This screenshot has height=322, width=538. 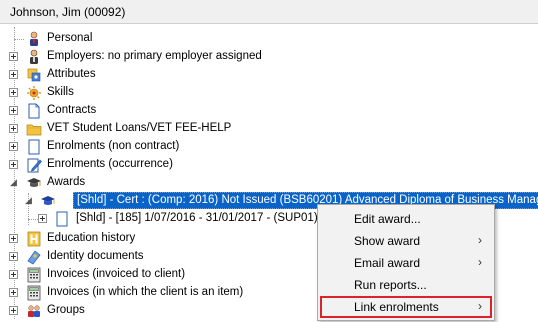 What do you see at coordinates (34, 39) in the screenshot?
I see `person-icon` at bounding box center [34, 39].